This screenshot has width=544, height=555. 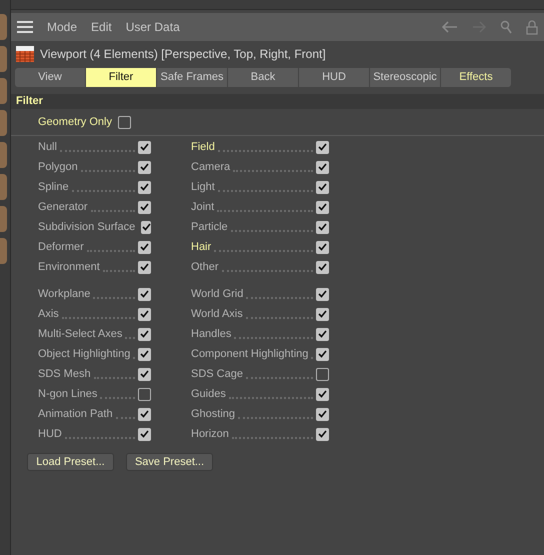 I want to click on checkbox-label: Ghosting, so click(x=213, y=414).